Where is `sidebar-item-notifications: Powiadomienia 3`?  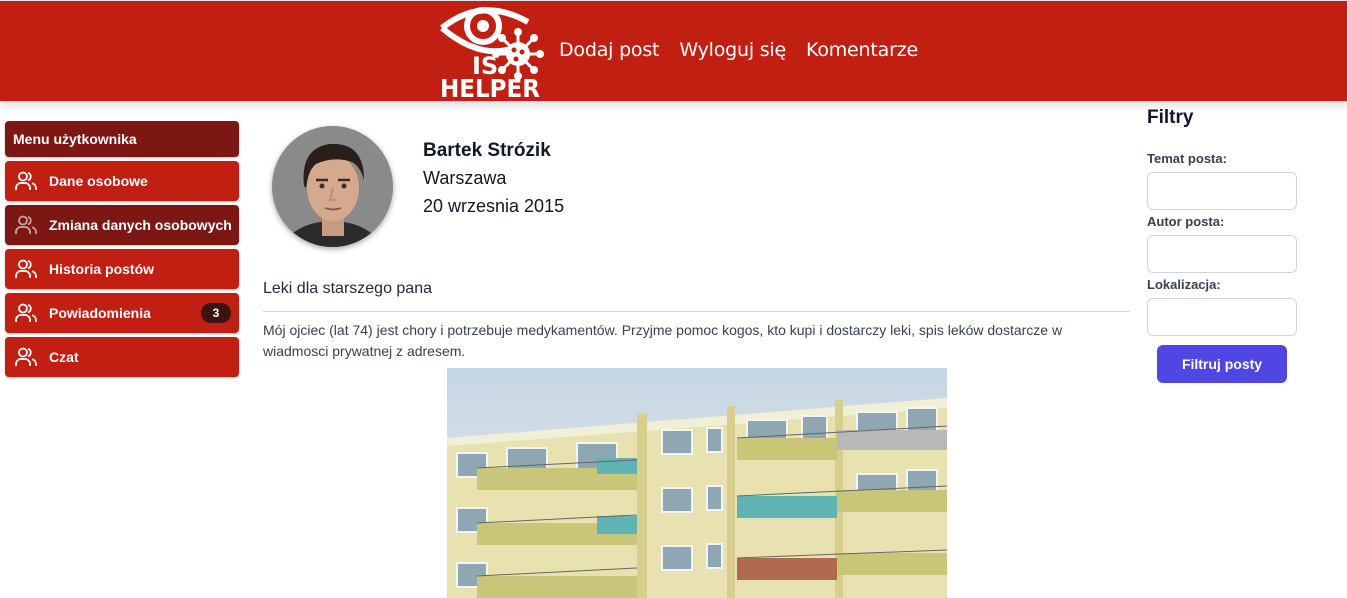 sidebar-item-notifications: Powiadomienia 3 is located at coordinates (122, 313).